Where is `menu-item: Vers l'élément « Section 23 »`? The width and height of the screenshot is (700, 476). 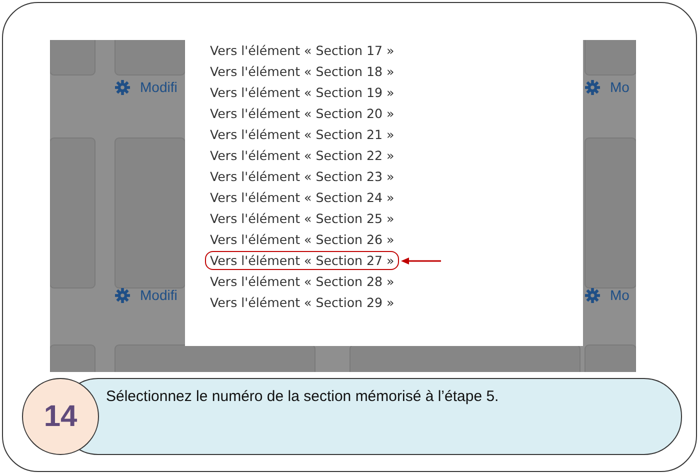
menu-item: Vers l'élément « Section 23 » is located at coordinates (302, 176).